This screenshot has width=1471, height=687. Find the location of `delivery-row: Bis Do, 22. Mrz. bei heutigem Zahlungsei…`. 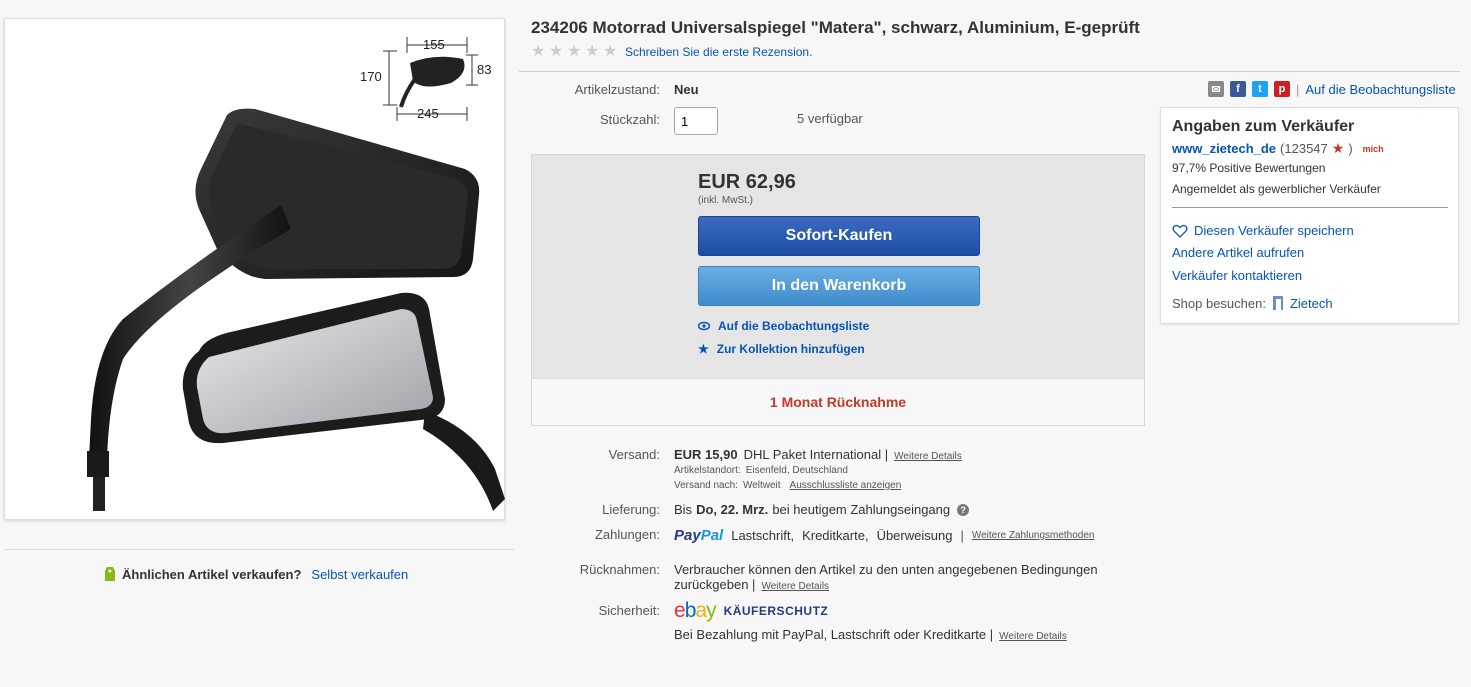

delivery-row: Bis Do, 22. Mrz. bei heutigem Zahlungsei… is located at coordinates (822, 509).